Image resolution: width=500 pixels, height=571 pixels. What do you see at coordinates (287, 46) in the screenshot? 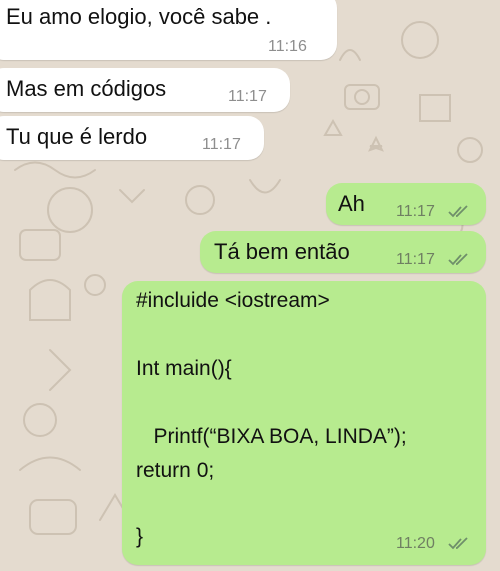
I see `message-timestamp: 11:16` at bounding box center [287, 46].